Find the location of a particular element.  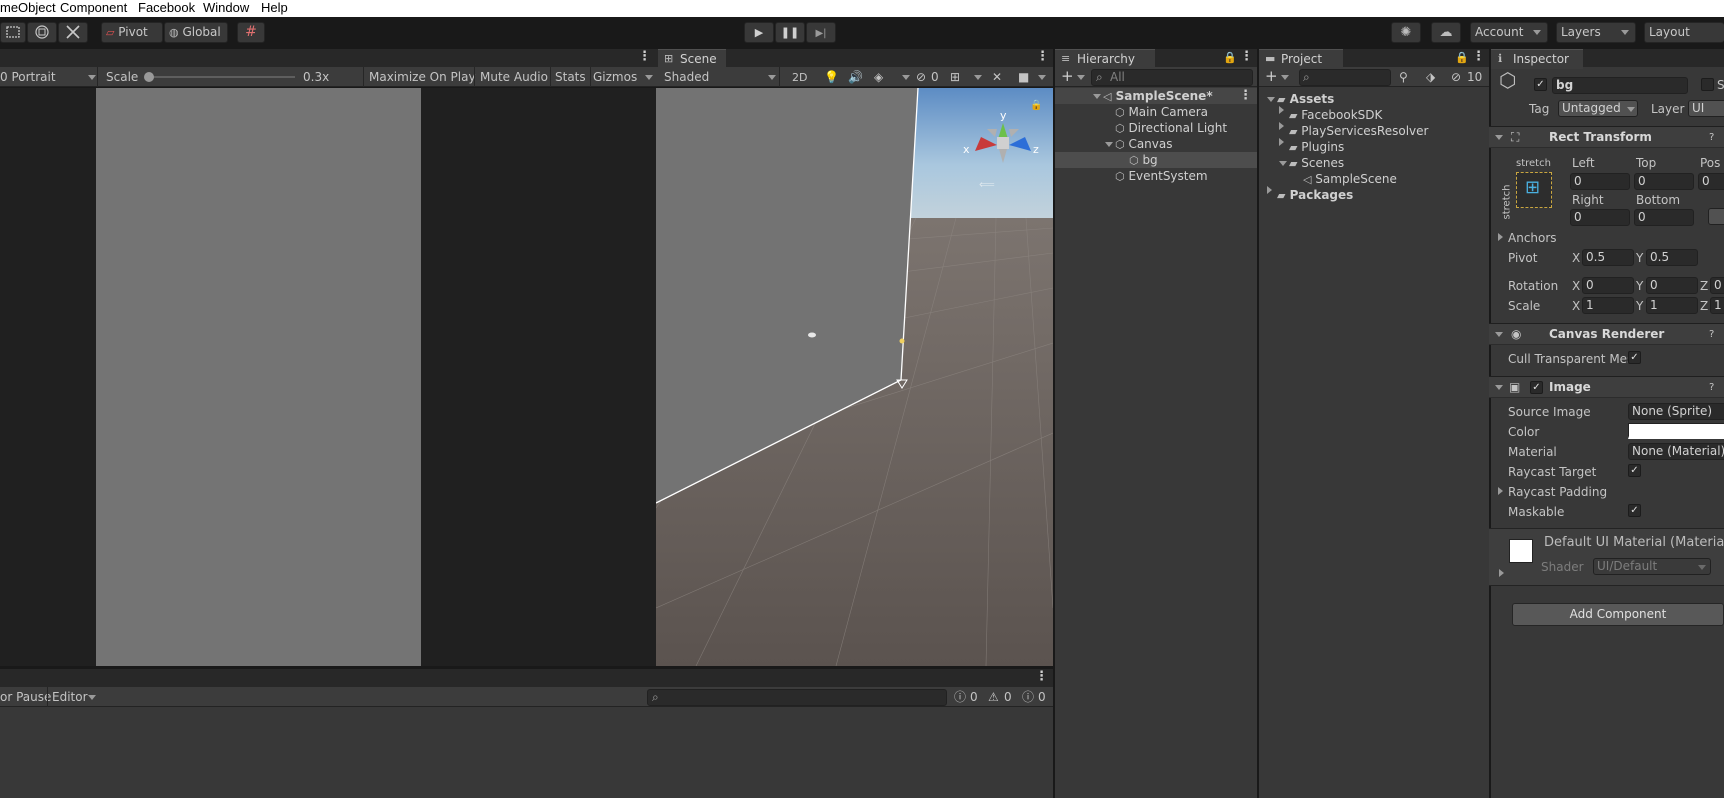

material-field: None (Material) is located at coordinates (1676, 451).